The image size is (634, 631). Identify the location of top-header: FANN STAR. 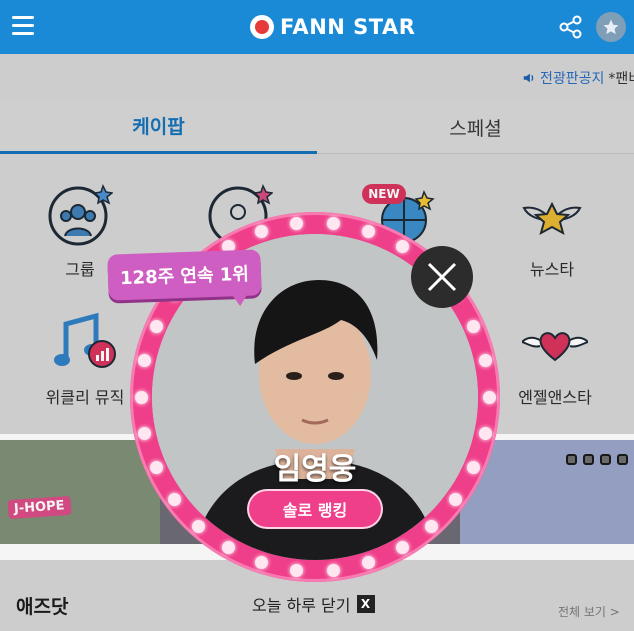
(317, 27).